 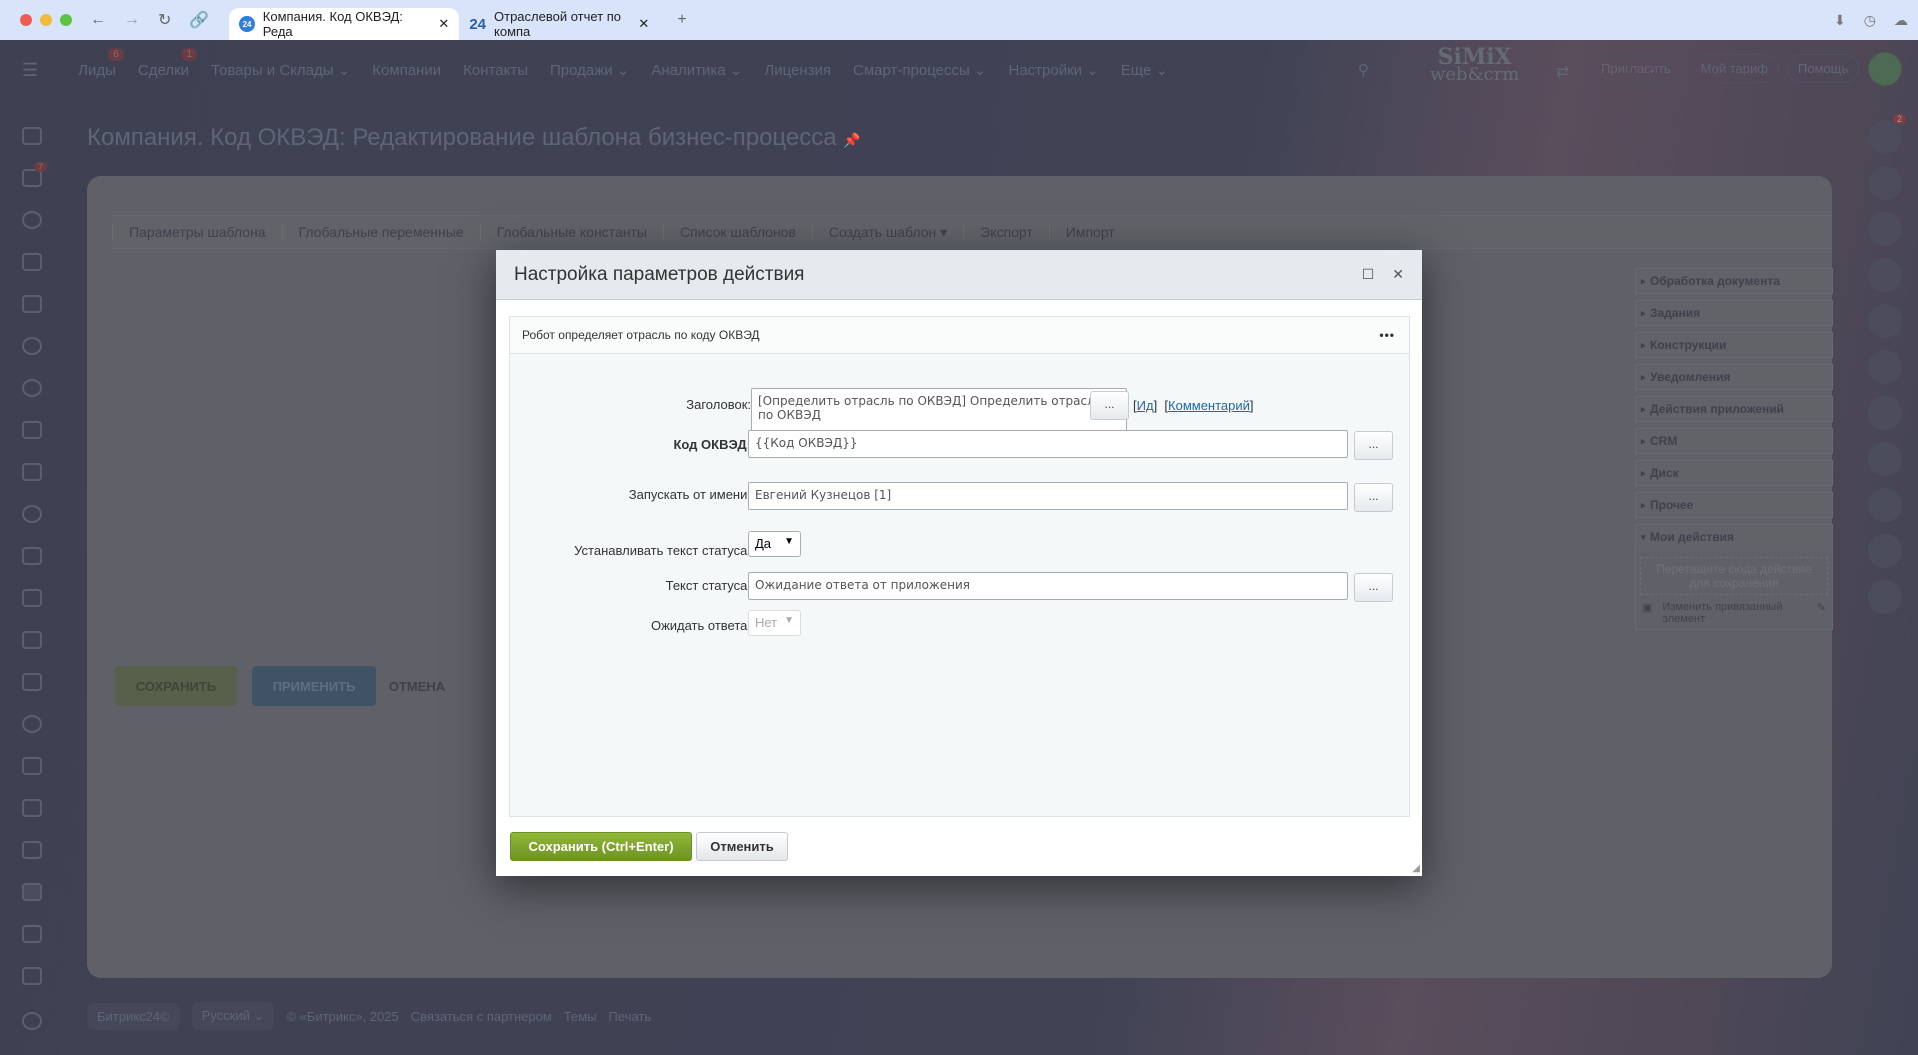 What do you see at coordinates (1734, 313) in the screenshot?
I see `group-tasks: Задания` at bounding box center [1734, 313].